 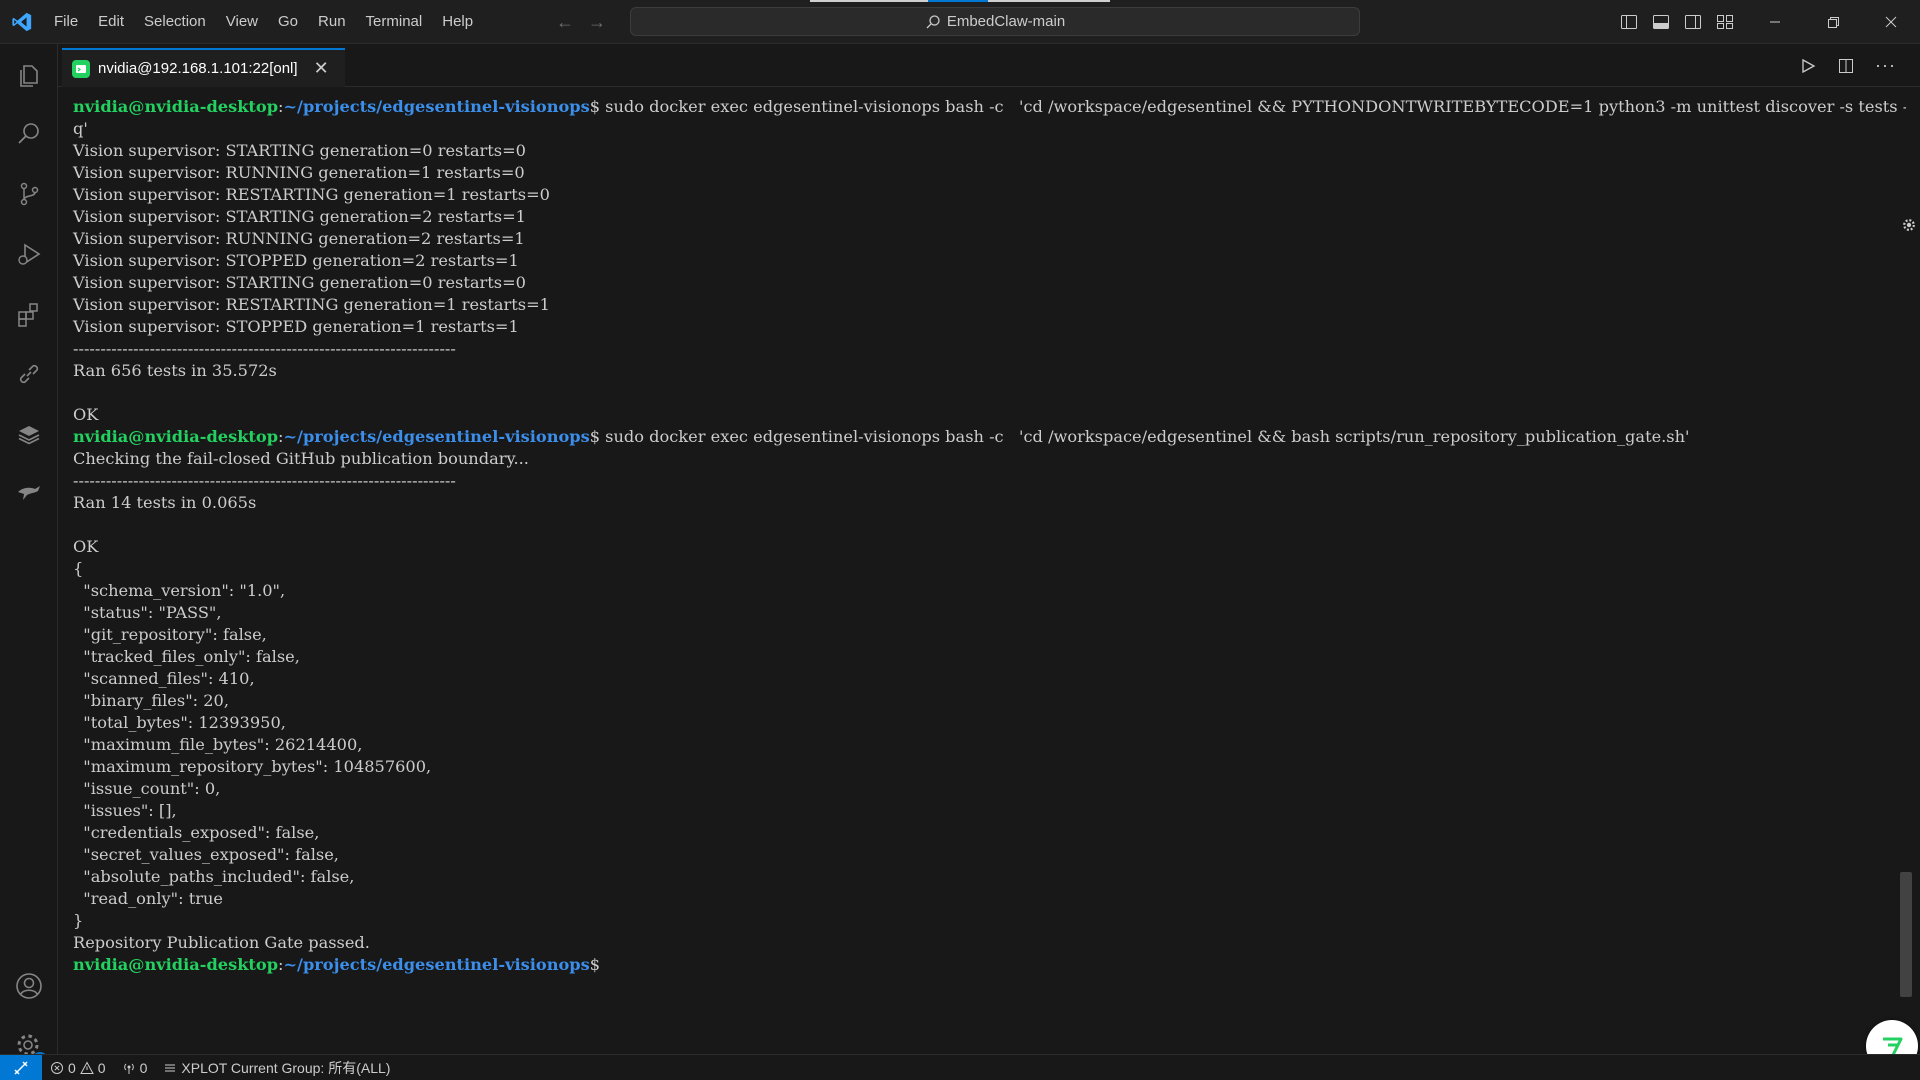 What do you see at coordinates (175, 22) in the screenshot?
I see `menu-selection: Selection` at bounding box center [175, 22].